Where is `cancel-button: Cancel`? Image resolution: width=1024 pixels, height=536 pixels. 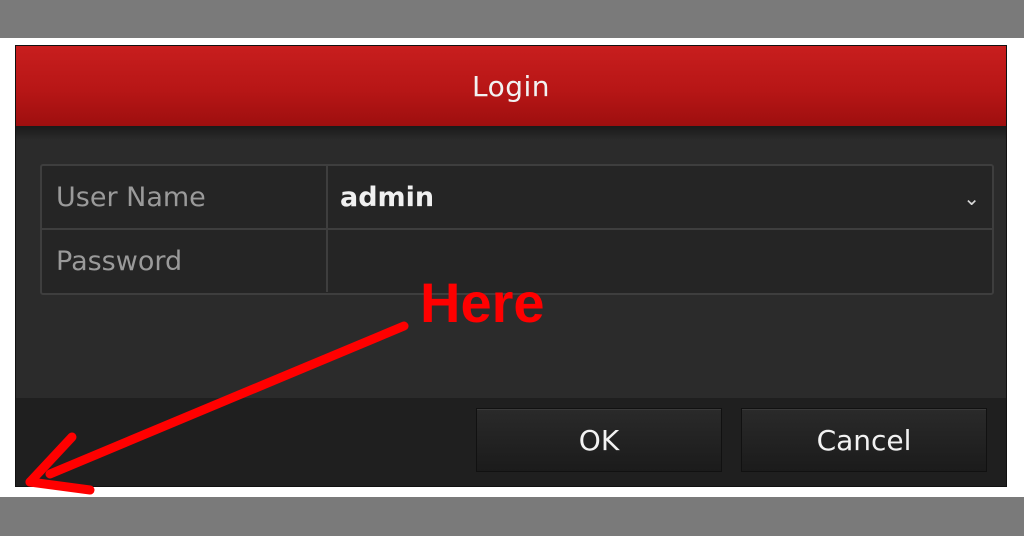
cancel-button: Cancel is located at coordinates (864, 440).